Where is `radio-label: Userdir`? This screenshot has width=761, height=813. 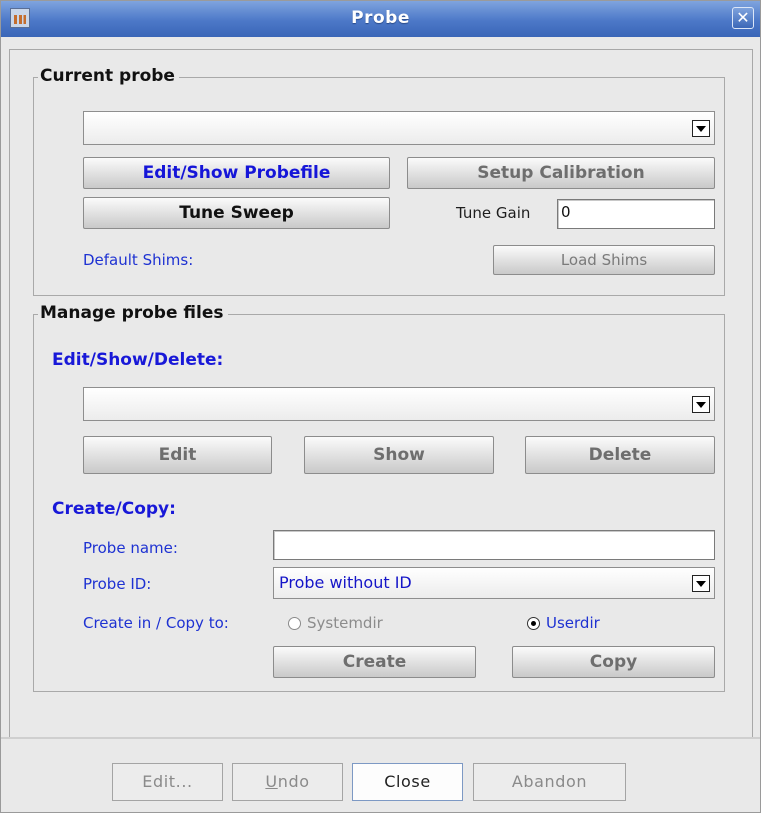 radio-label: Userdir is located at coordinates (573, 623).